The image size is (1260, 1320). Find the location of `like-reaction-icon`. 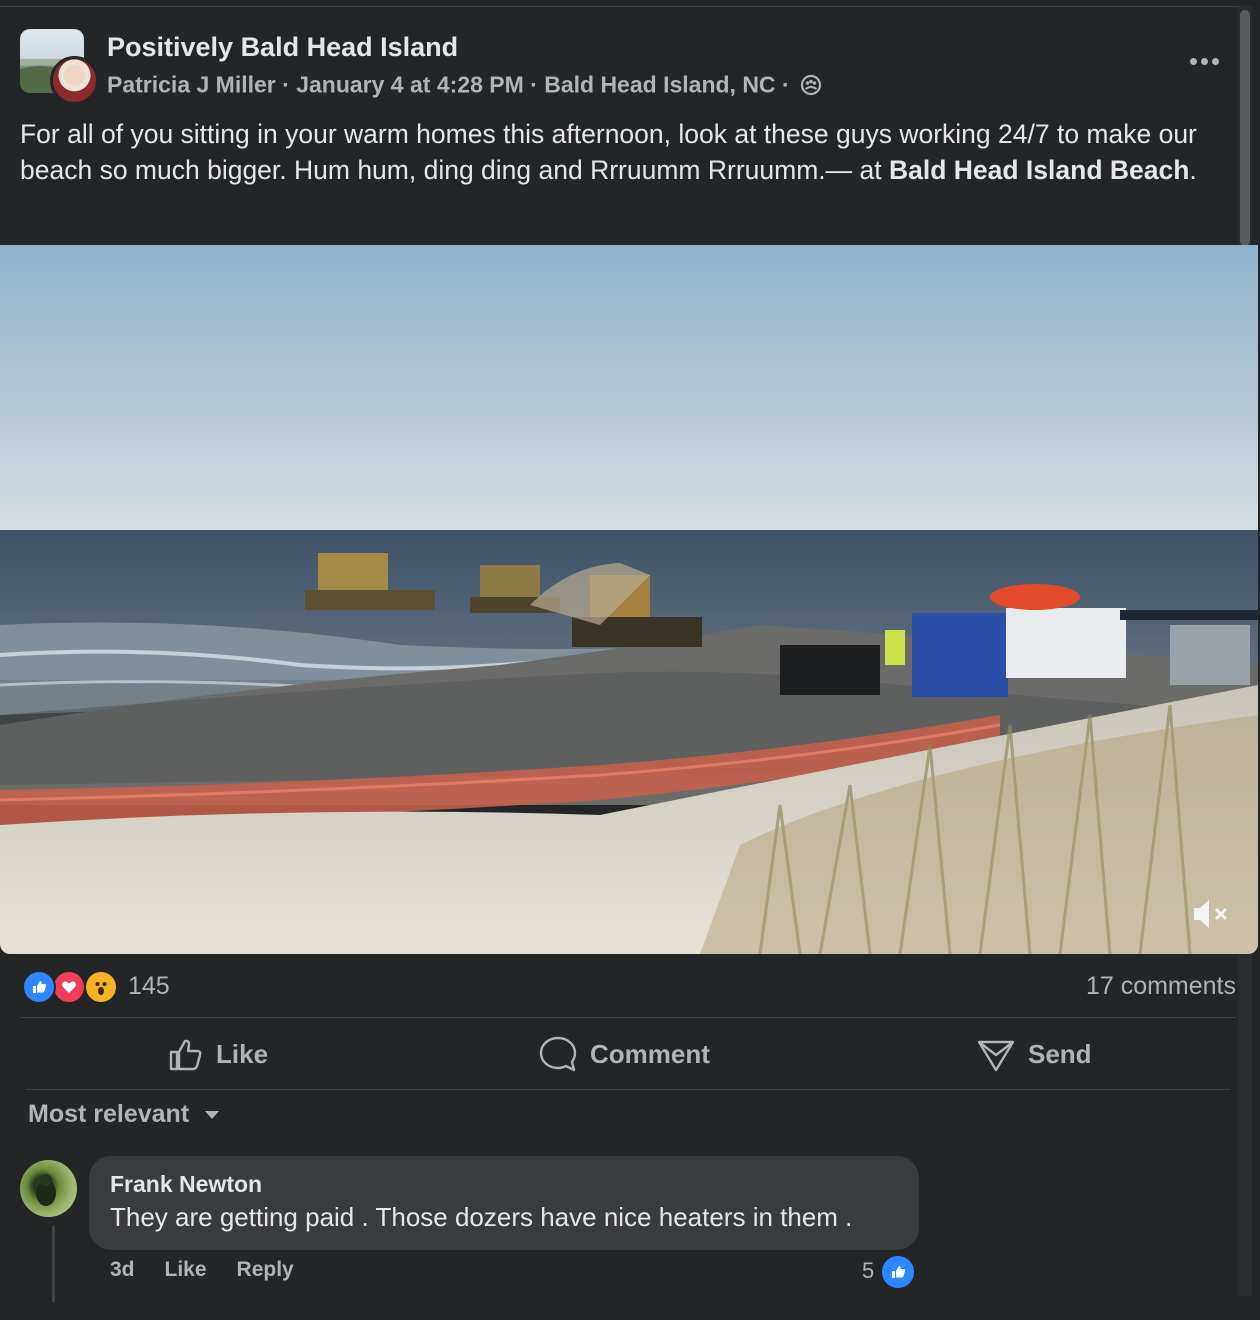

like-reaction-icon is located at coordinates (39, 987).